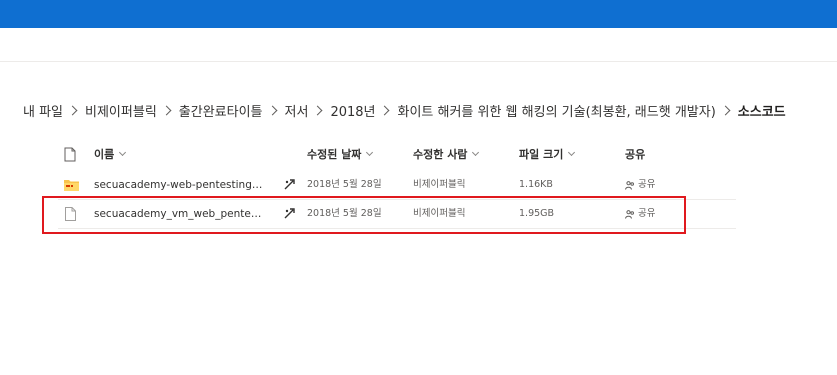 The image size is (837, 375). Describe the element at coordinates (334, 154) in the screenshot. I see `column-header-modified-label: 수정된 날짜` at that location.